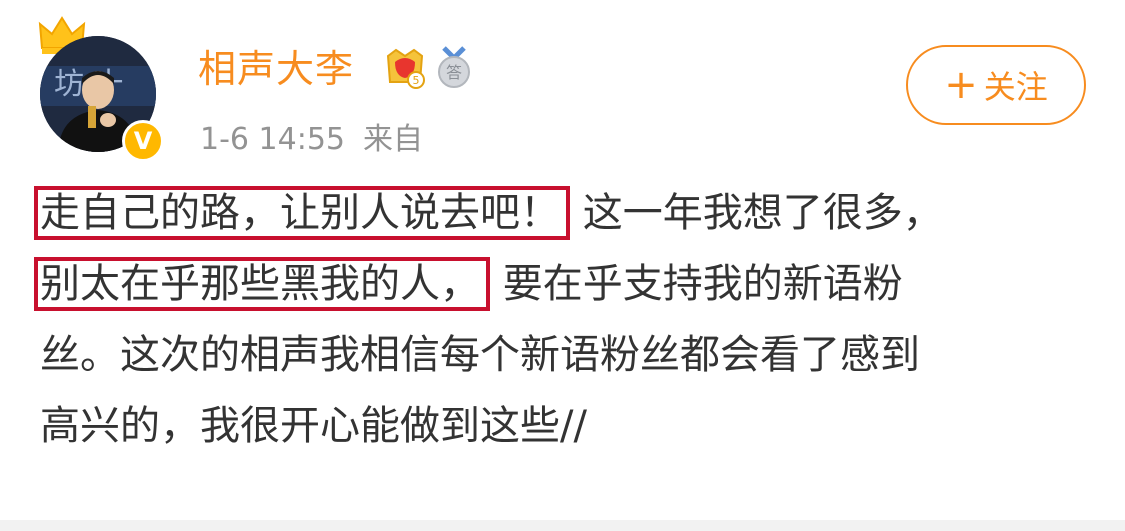 The width and height of the screenshot is (1125, 531). I want to click on follow-button: + 关注, so click(996, 85).